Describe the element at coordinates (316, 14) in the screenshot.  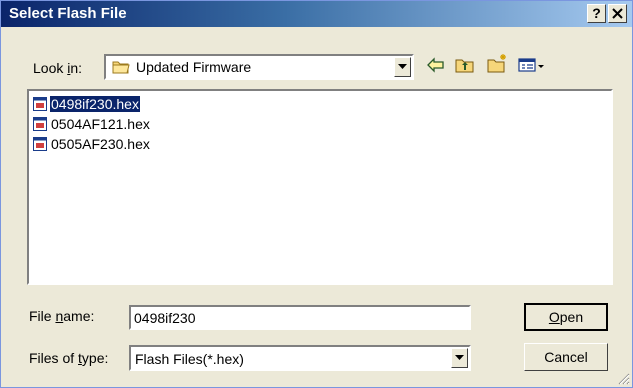
I see `title-bar: Select Flash File ?` at that location.